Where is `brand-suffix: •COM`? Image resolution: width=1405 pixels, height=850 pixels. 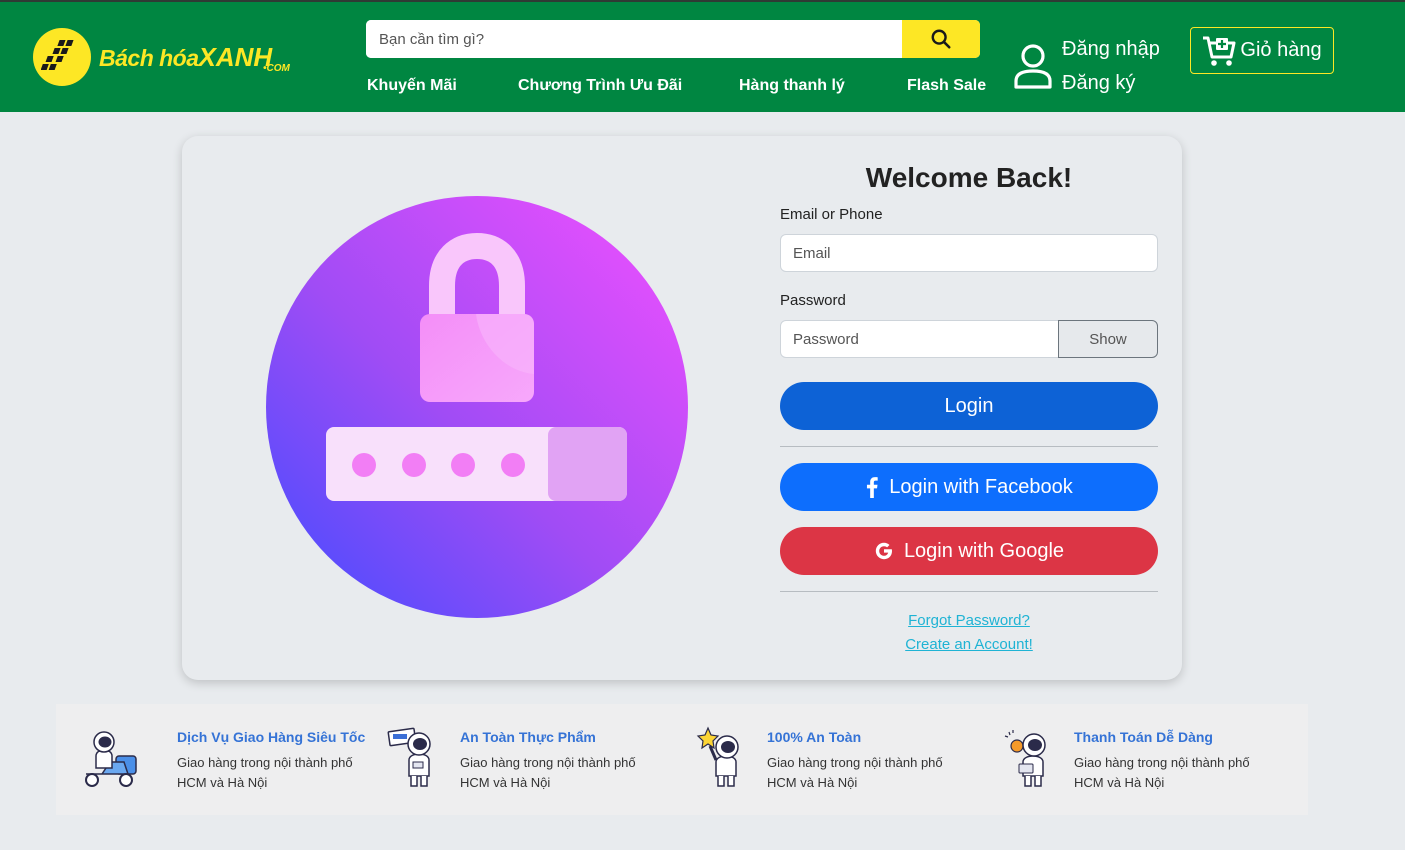 brand-suffix: •COM is located at coordinates (276, 68).